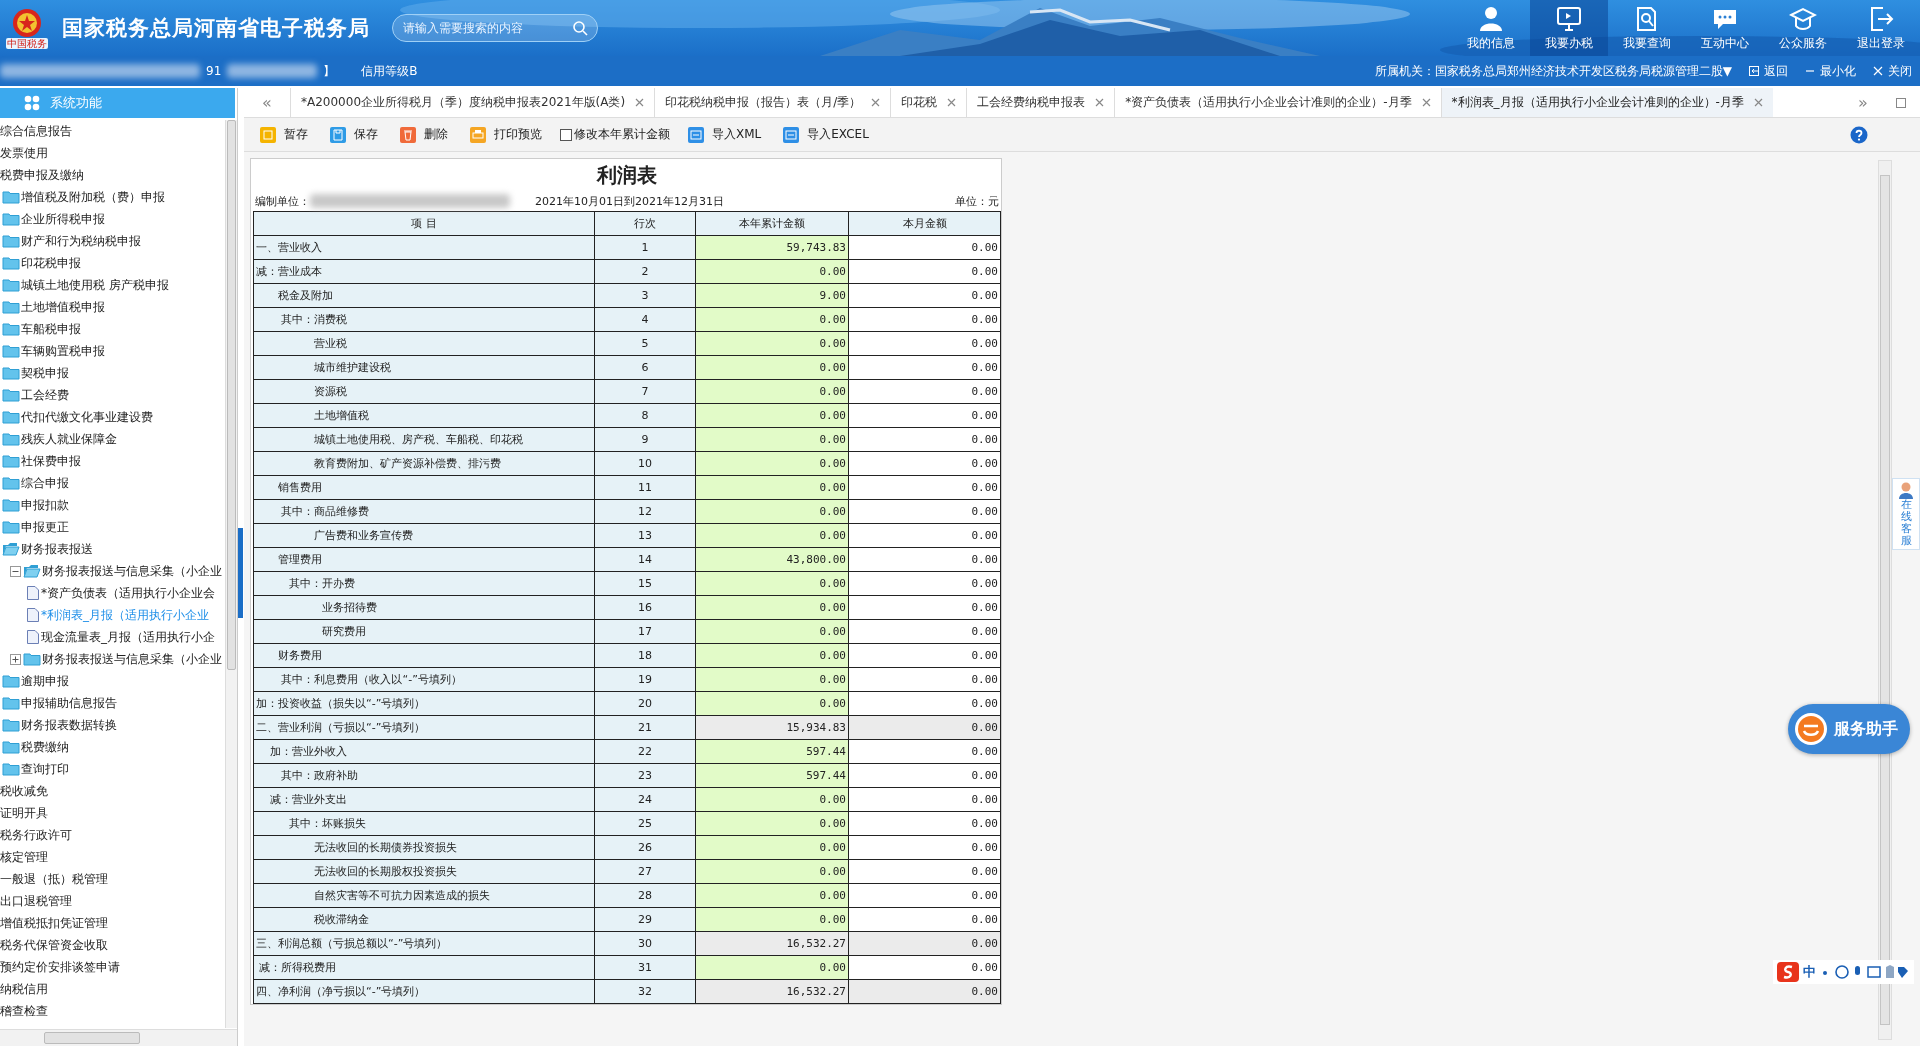 Image resolution: width=1920 pixels, height=1046 pixels. What do you see at coordinates (69, 703) in the screenshot?
I see `tree-item: 申报辅助信息报告` at bounding box center [69, 703].